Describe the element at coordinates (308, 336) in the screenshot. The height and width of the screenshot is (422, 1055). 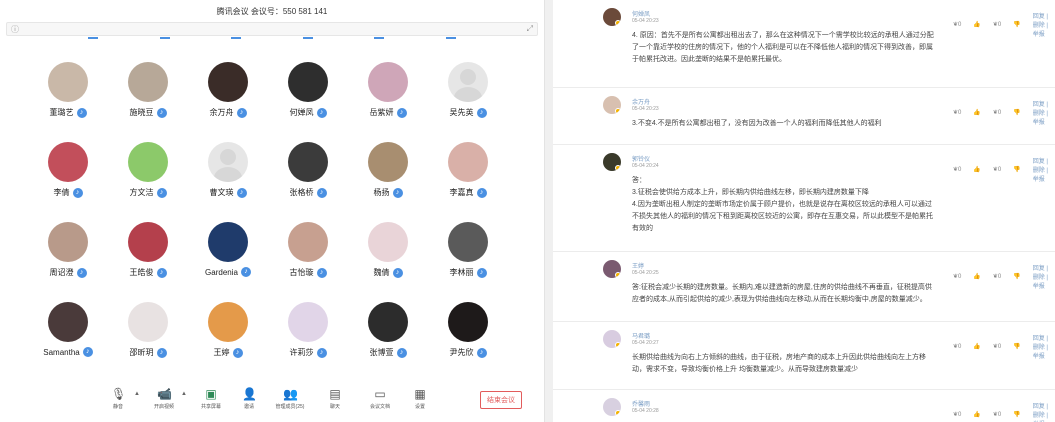
I see `participant-tile: 许莉莎 ♪` at that location.